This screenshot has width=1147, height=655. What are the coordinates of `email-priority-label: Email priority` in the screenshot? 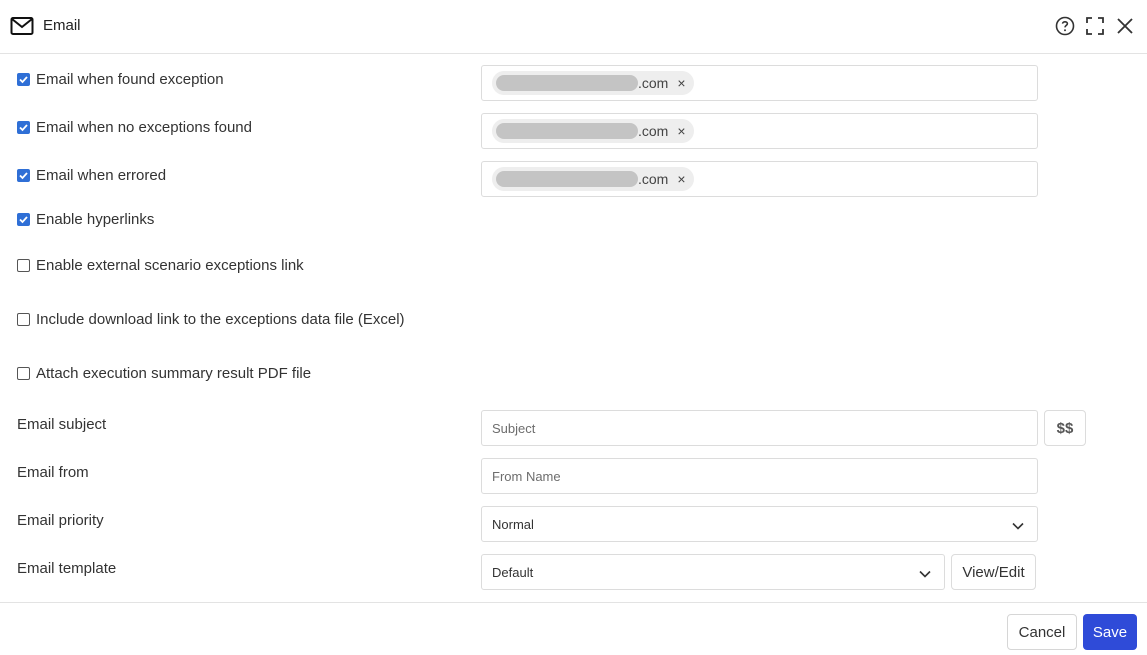 It's located at (60, 520).